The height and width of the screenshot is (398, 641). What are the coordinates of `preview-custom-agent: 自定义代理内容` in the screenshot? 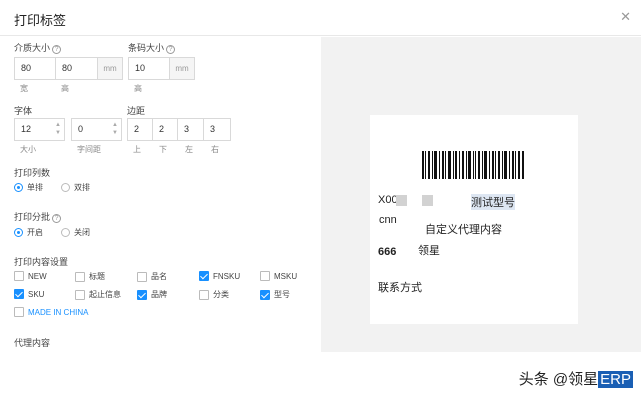 It's located at (463, 230).